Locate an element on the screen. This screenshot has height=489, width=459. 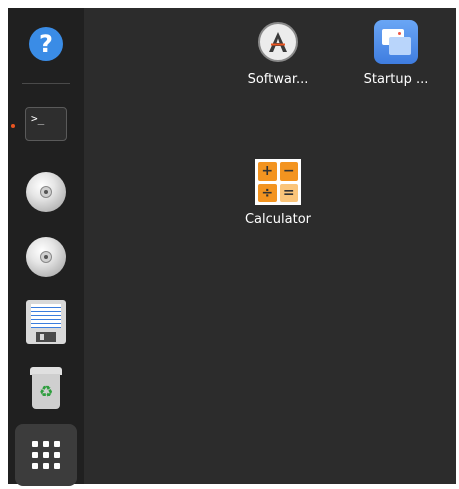
dock-item-terminal: >_ is located at coordinates (46, 124).